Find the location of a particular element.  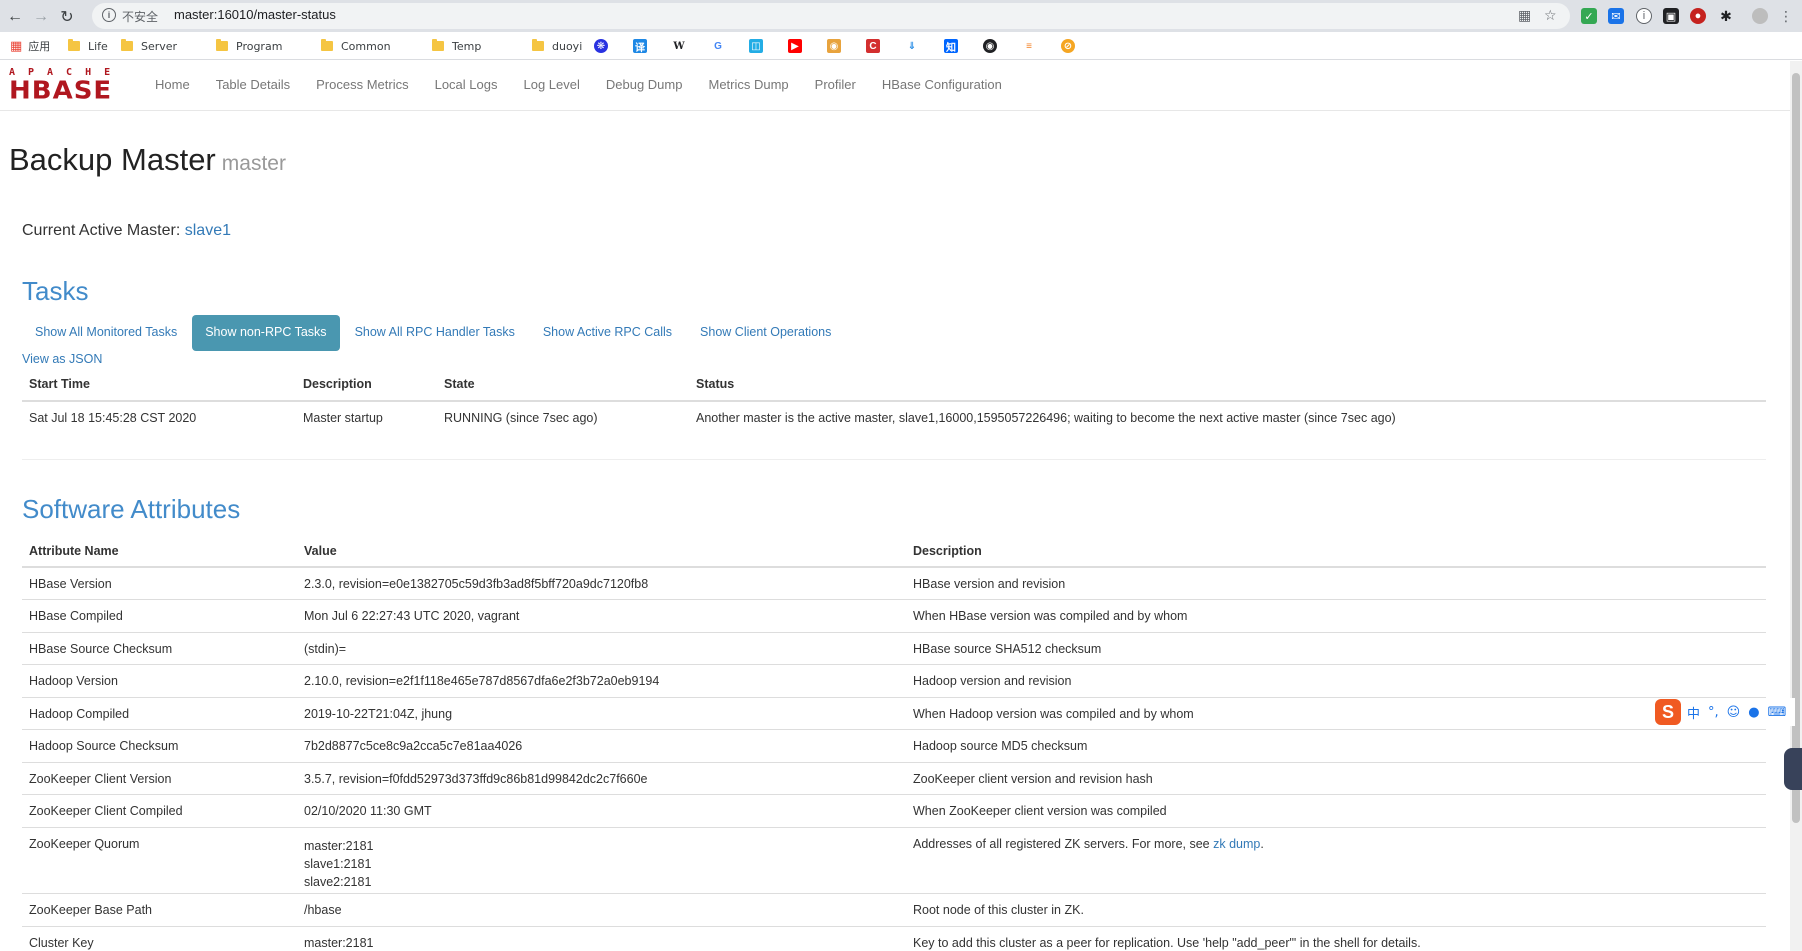

address-bar: i 不安全 master:16010/master-status ▦ ☆ is located at coordinates (831, 16).